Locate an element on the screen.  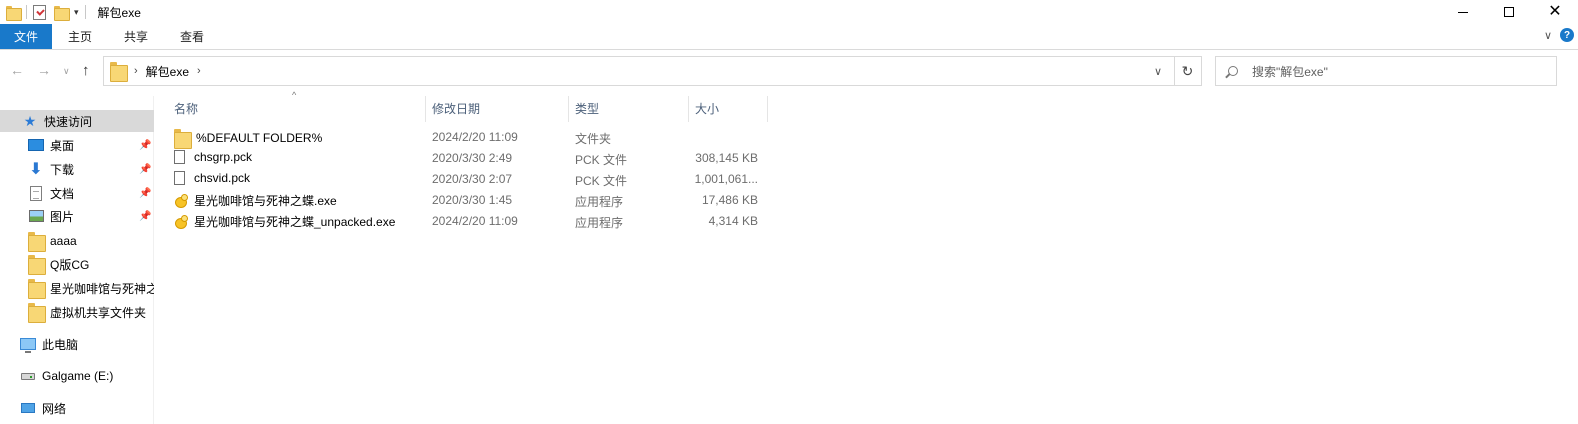
sidebar-item-q-cg: Q版CG is located at coordinates (77, 264).